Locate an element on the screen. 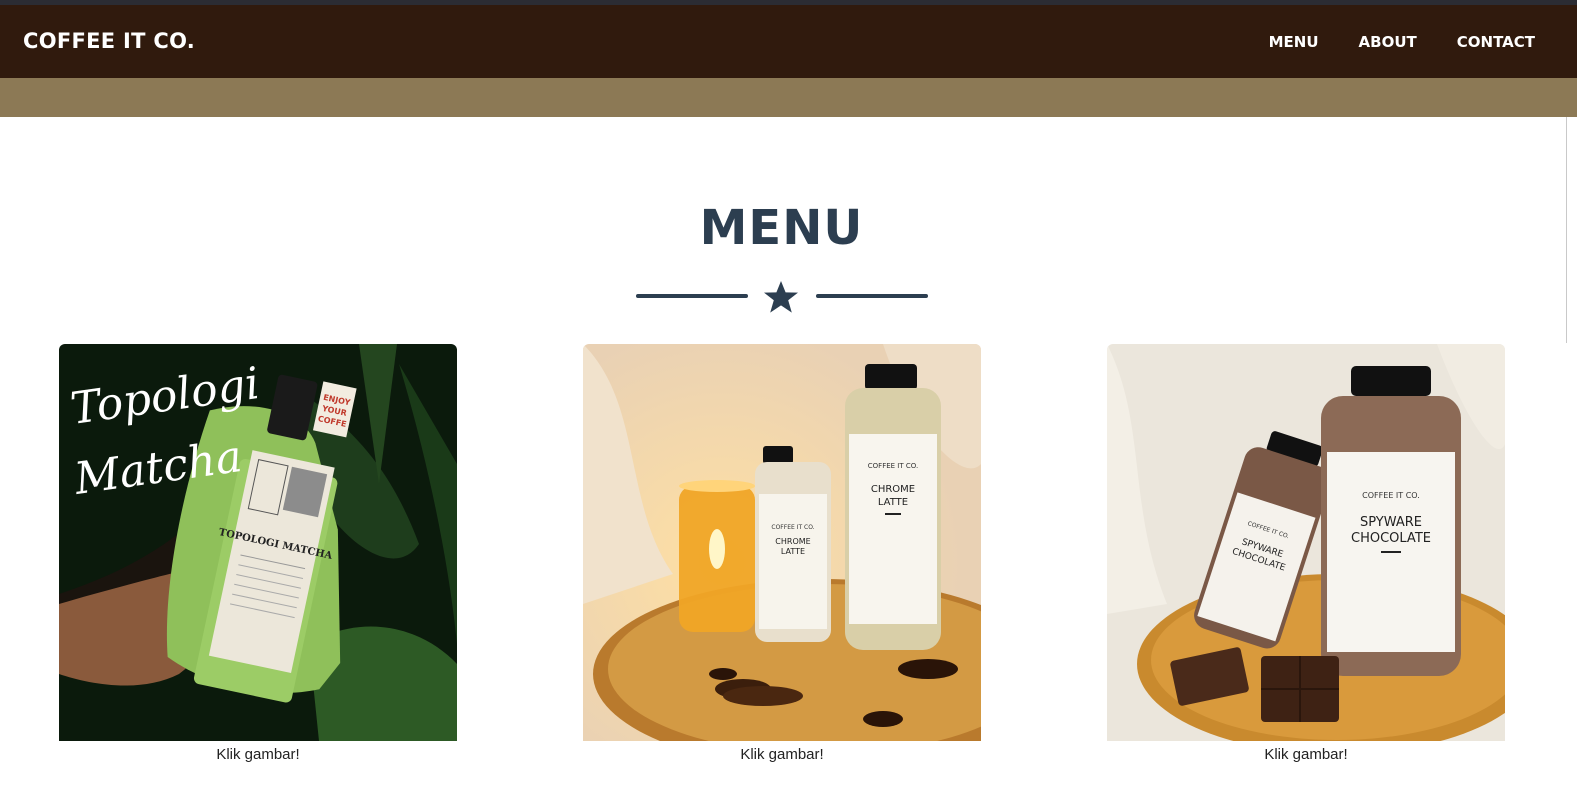 The height and width of the screenshot is (793, 1577). svg-text: CHOCOLATE is located at coordinates (1391, 538).